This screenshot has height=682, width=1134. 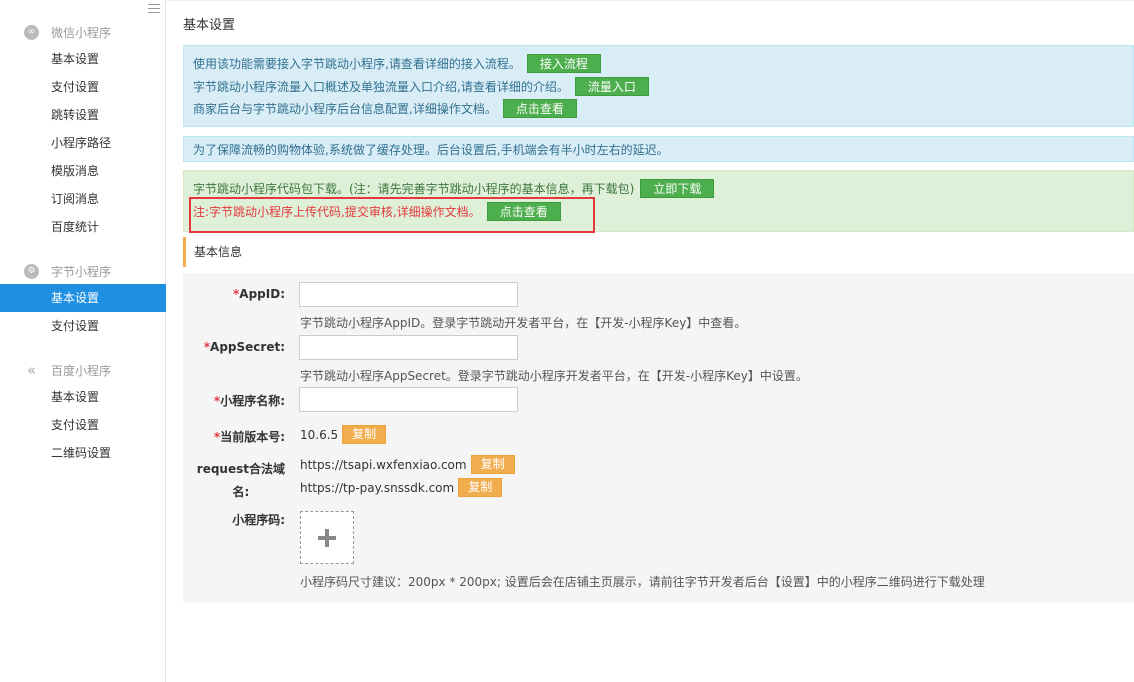 What do you see at coordinates (83, 425) in the screenshot?
I see `sidebar-item-baidu-pay: 支付设置` at bounding box center [83, 425].